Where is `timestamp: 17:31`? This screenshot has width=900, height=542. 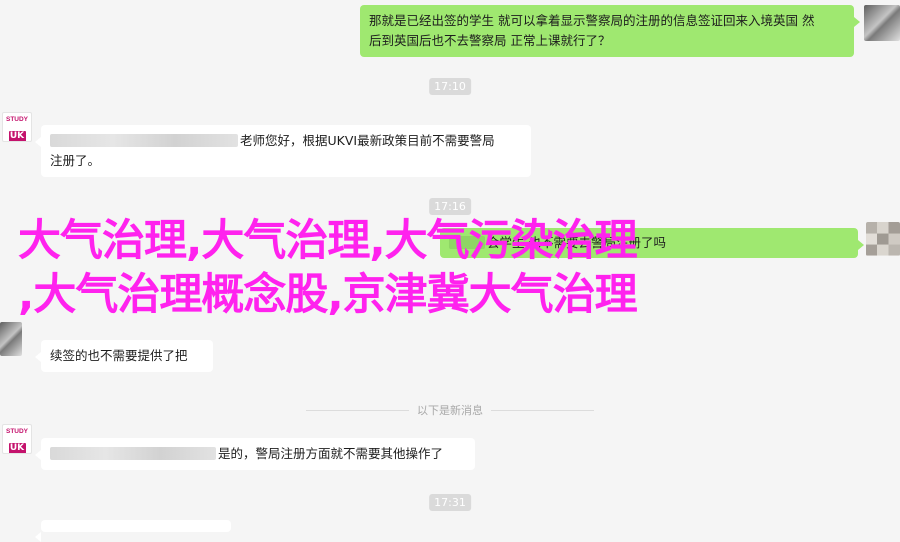
timestamp: 17:31 is located at coordinates (450, 502).